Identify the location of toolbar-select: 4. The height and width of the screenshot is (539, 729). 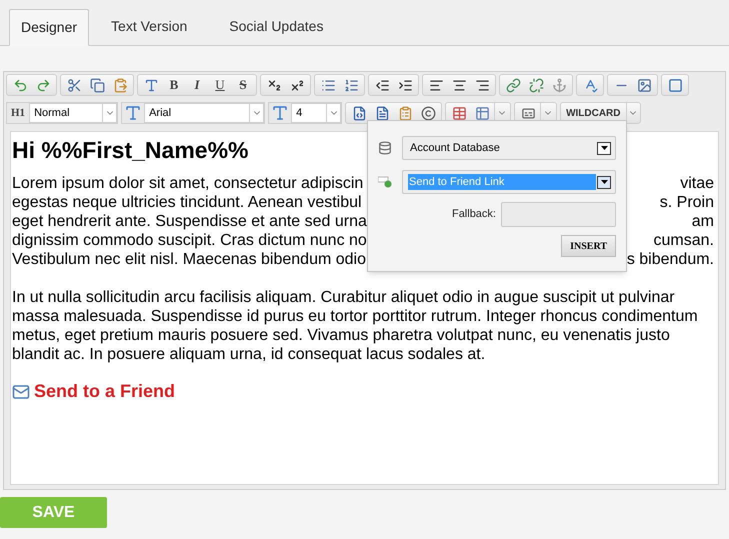
(316, 113).